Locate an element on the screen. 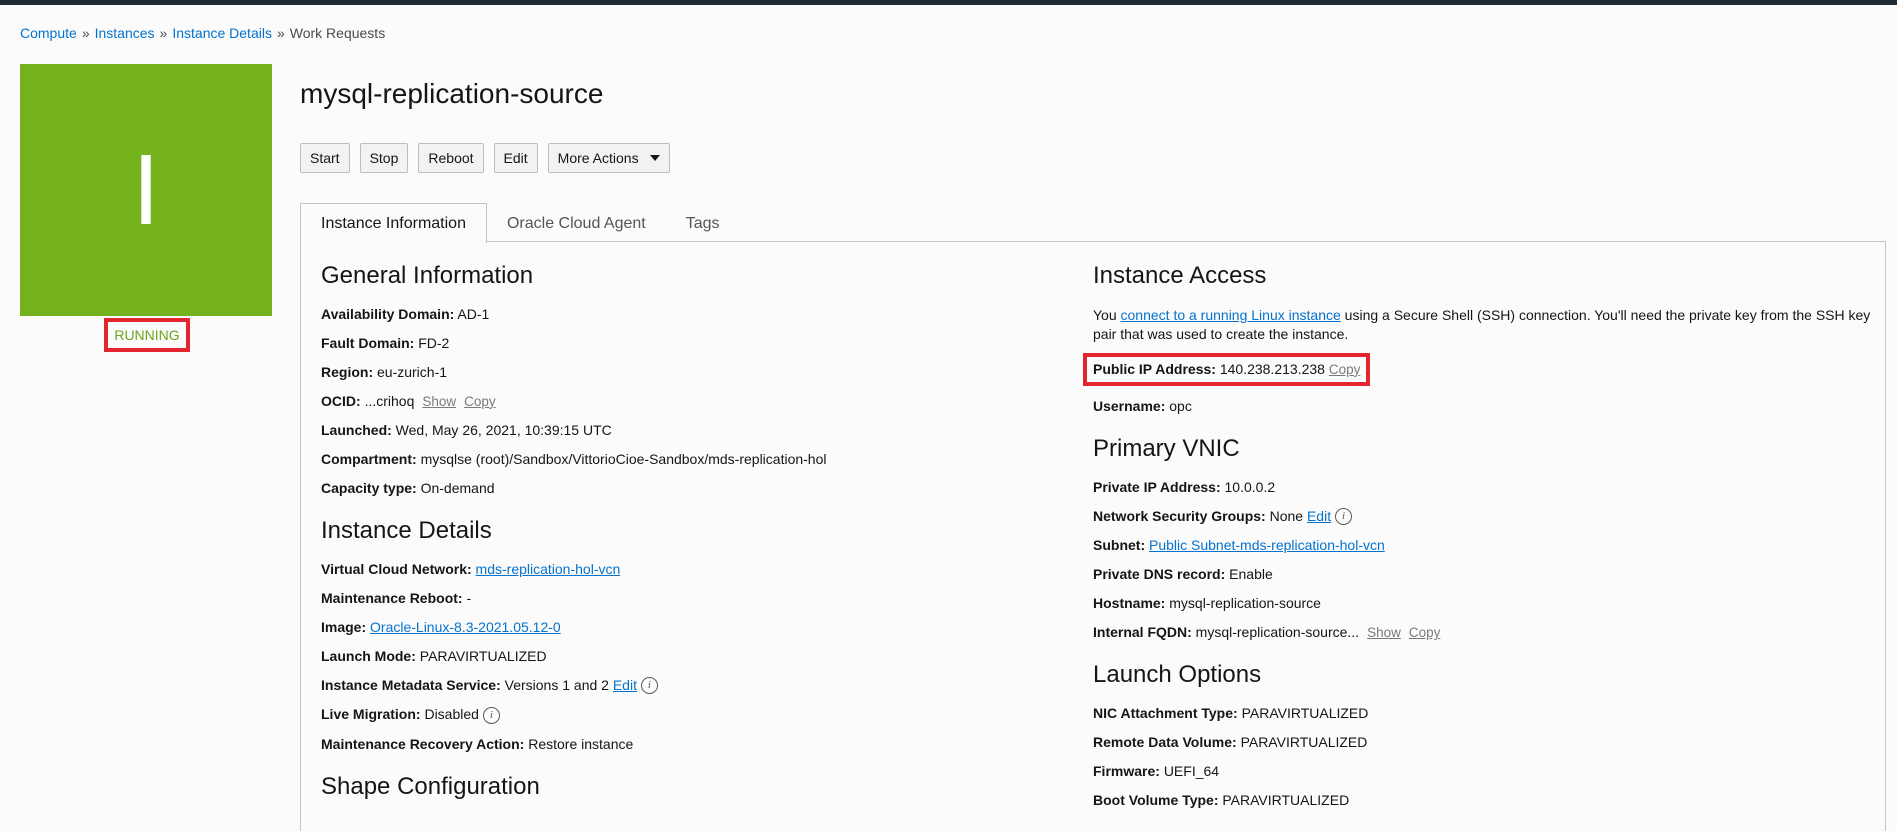 This screenshot has width=1897, height=831. field-value: Versions 1 and 2 is located at coordinates (556, 684).